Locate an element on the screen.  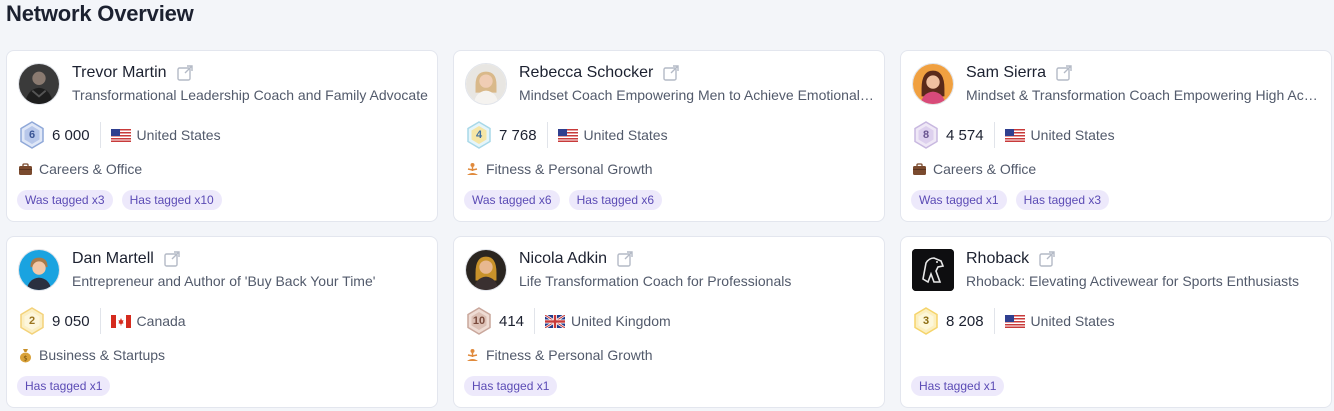
followers-count: 414 is located at coordinates (512, 321).